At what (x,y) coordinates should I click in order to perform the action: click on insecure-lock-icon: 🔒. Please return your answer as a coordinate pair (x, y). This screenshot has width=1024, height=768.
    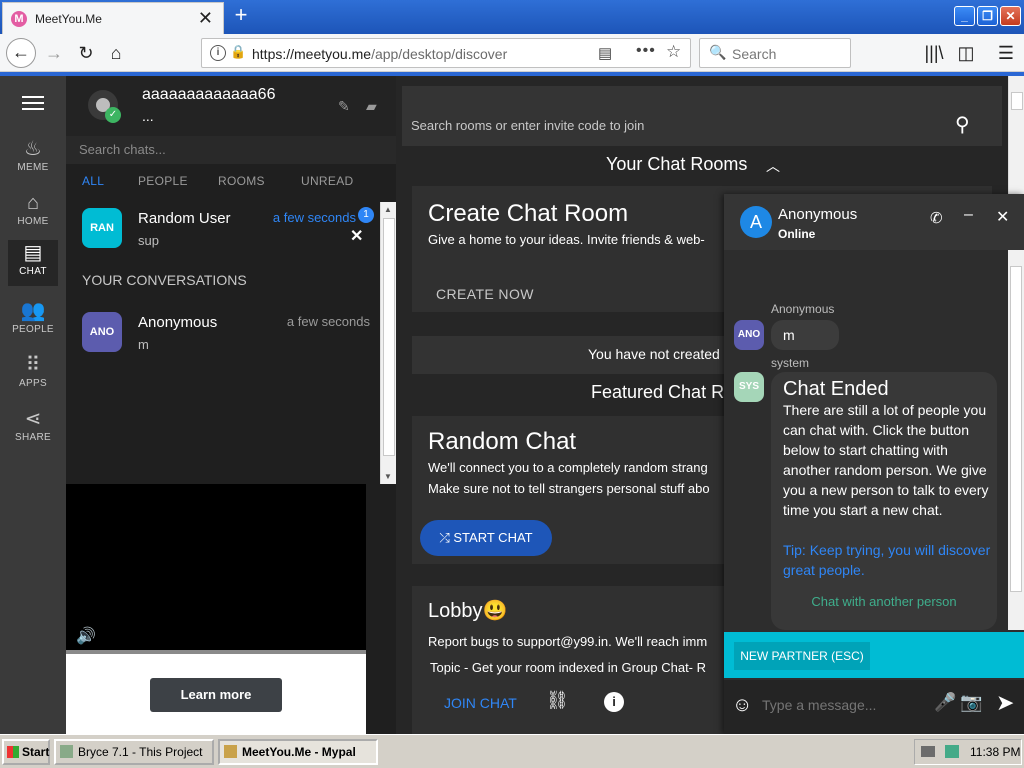
    Looking at the image, I should click on (238, 52).